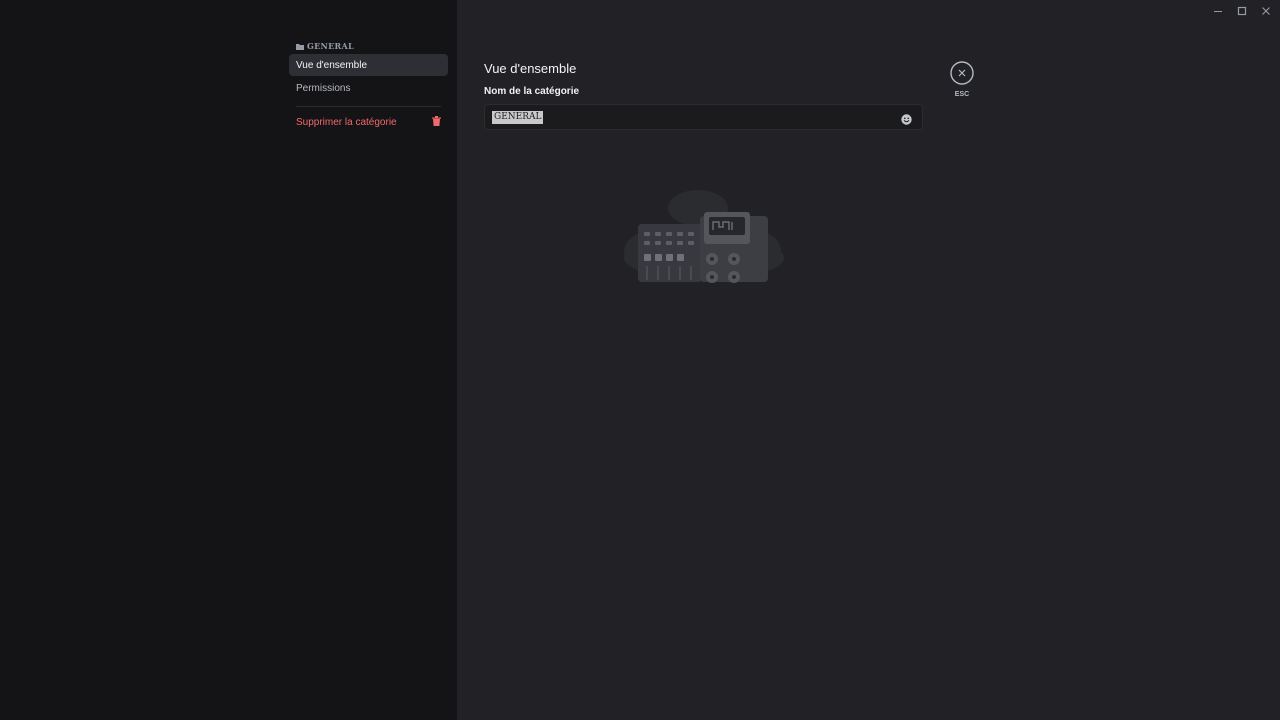 The width and height of the screenshot is (1280, 720). What do you see at coordinates (368, 106) in the screenshot?
I see `sidebar-divider` at bounding box center [368, 106].